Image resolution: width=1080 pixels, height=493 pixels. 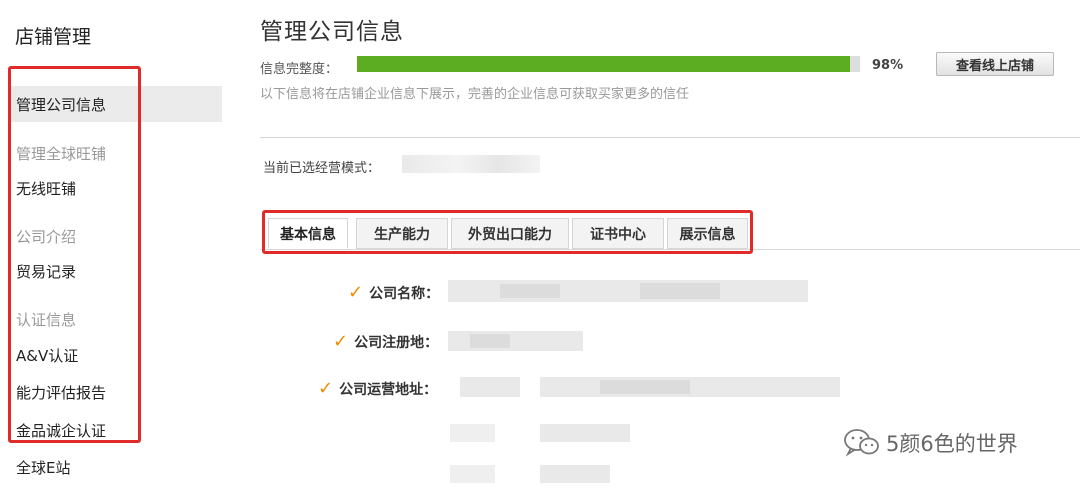 I want to click on info-notice: 以下信息将在店铺企业信息下展示，完善的企业信息可获取买家更多的信任, so click(x=475, y=94).